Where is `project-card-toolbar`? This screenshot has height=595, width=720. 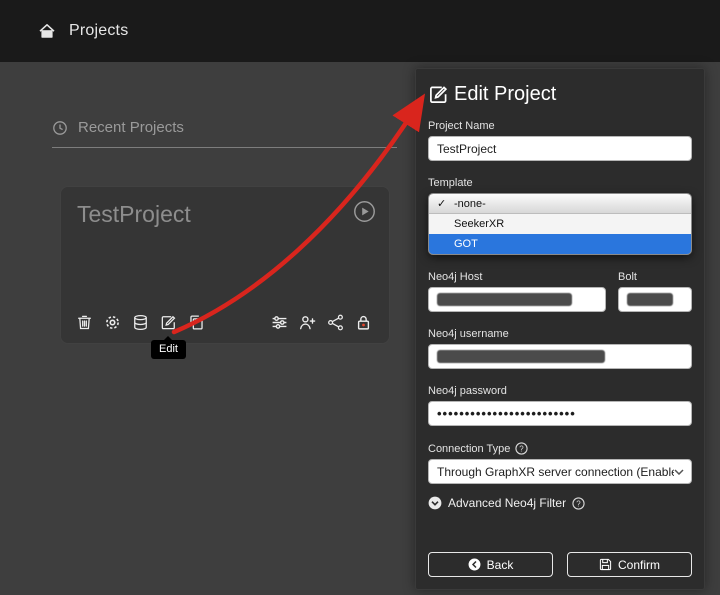 project-card-toolbar is located at coordinates (224, 322).